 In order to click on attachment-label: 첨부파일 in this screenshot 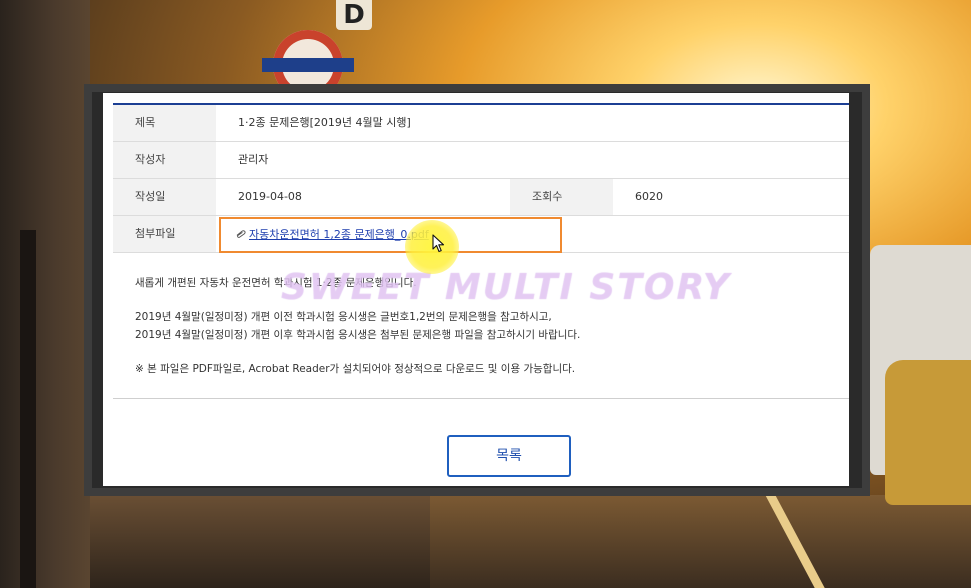, I will do `click(164, 234)`.